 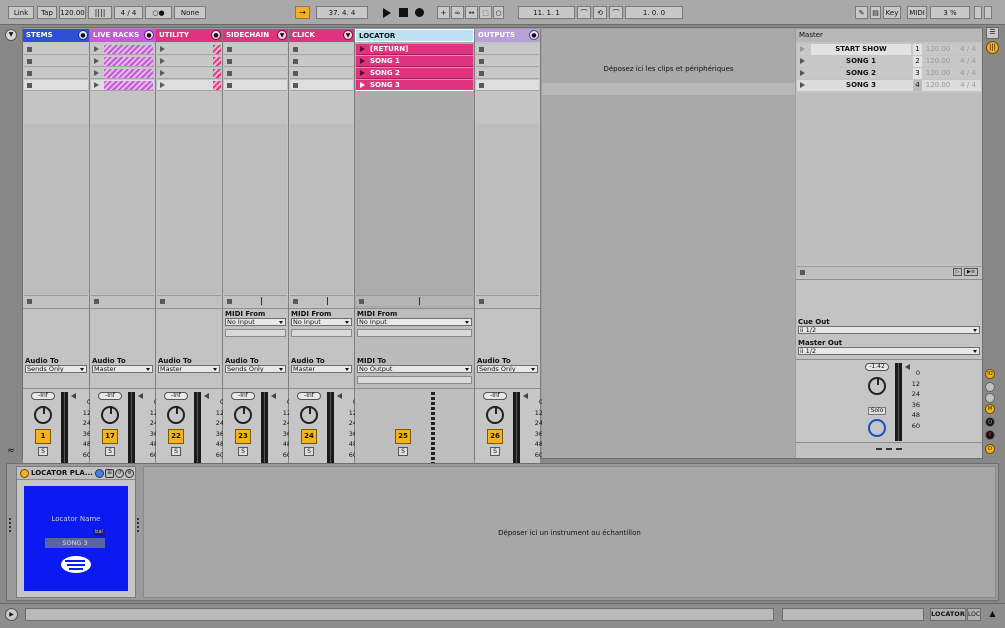 What do you see at coordinates (403, 12) in the screenshot?
I see `stop-icon` at bounding box center [403, 12].